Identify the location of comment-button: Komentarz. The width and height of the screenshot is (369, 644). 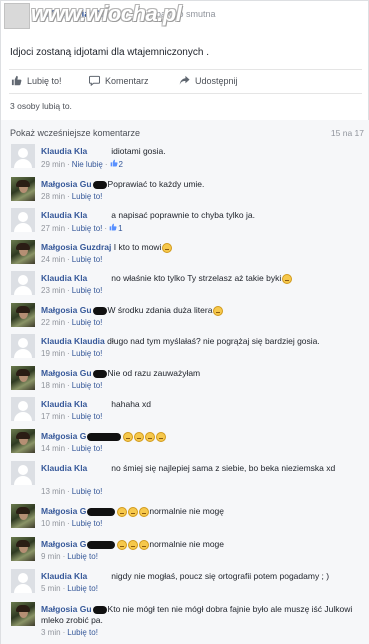
(119, 80).